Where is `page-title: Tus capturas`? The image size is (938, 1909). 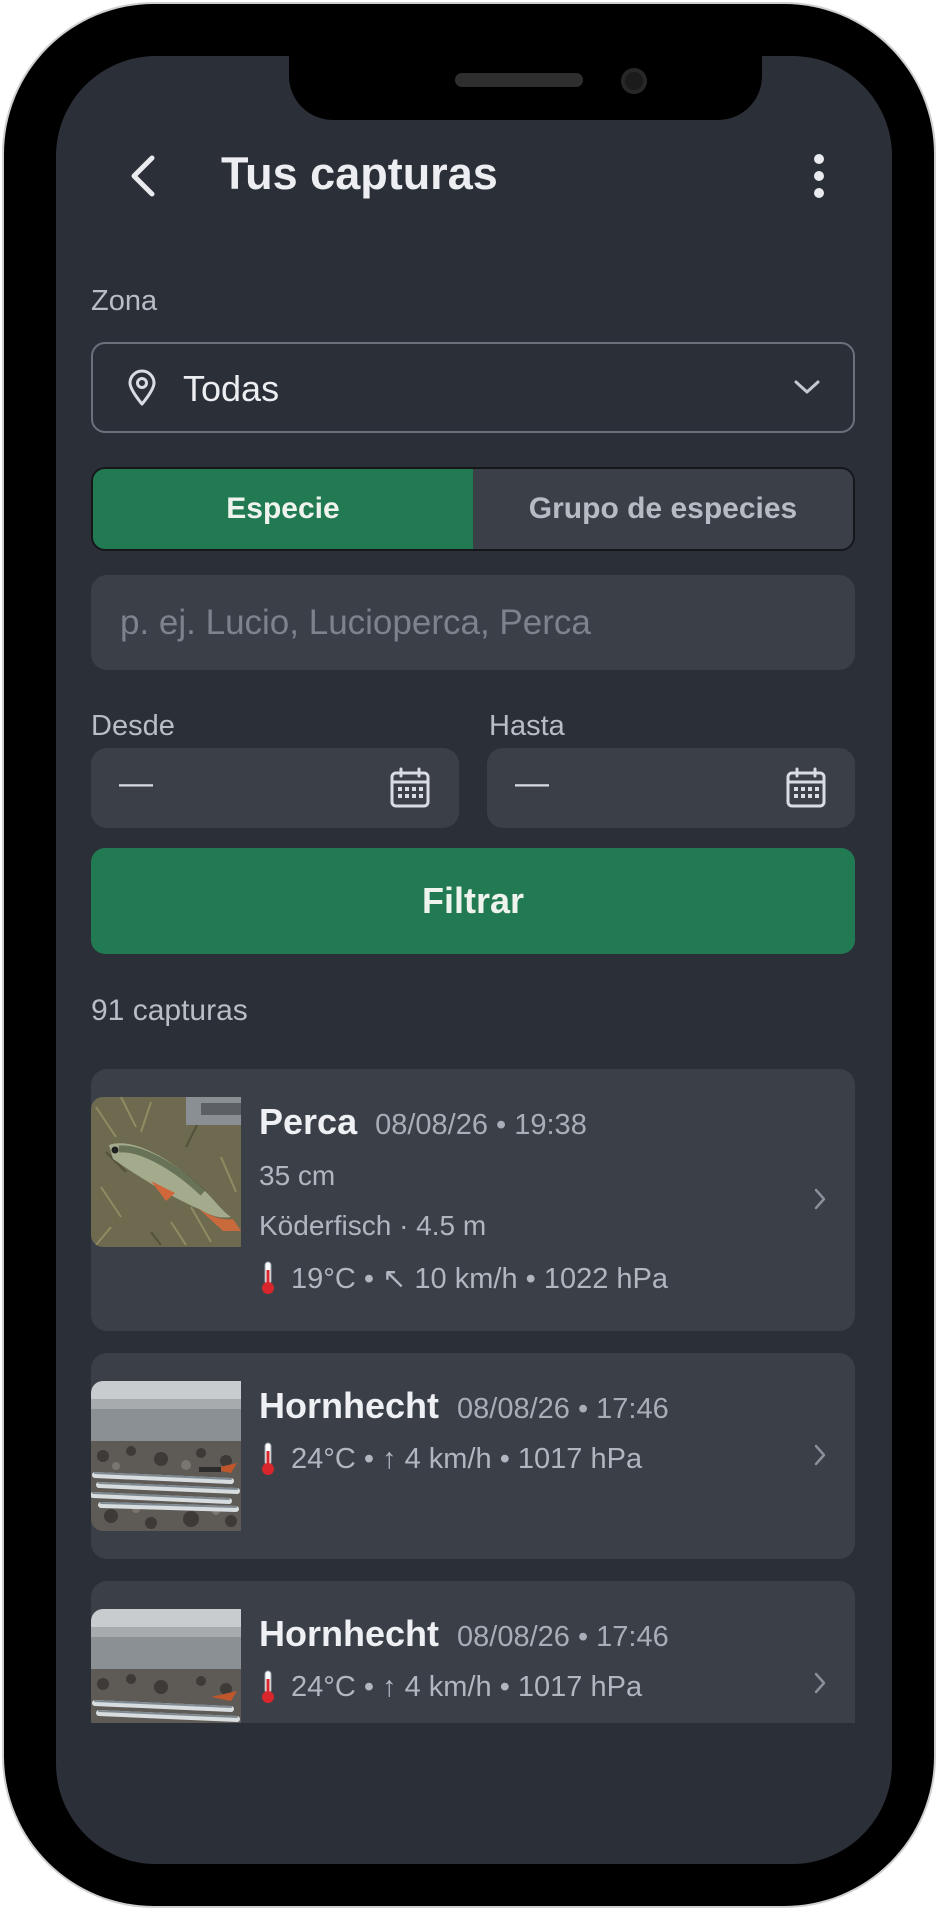
page-title: Tus capturas is located at coordinates (359, 173).